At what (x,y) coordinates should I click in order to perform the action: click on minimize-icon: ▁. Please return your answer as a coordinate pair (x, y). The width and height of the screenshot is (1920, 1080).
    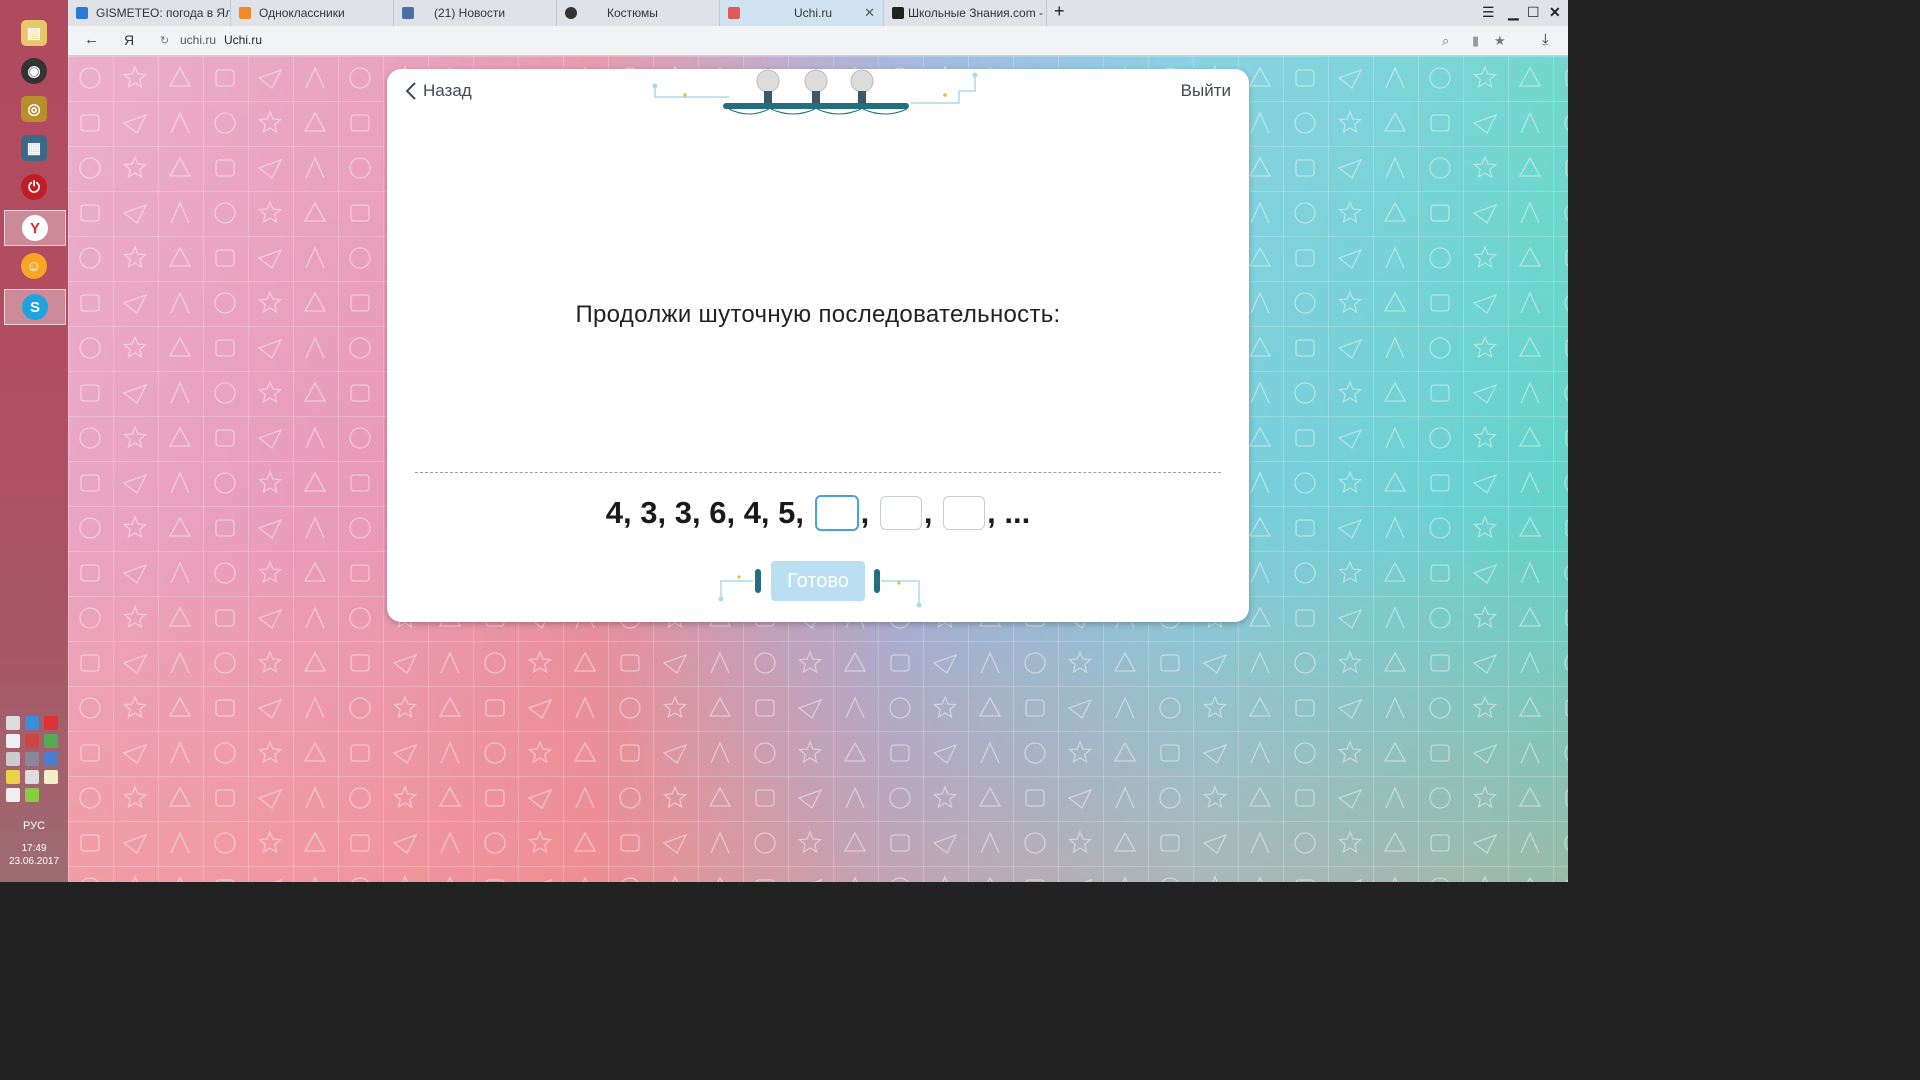
    Looking at the image, I should click on (1513, 12).